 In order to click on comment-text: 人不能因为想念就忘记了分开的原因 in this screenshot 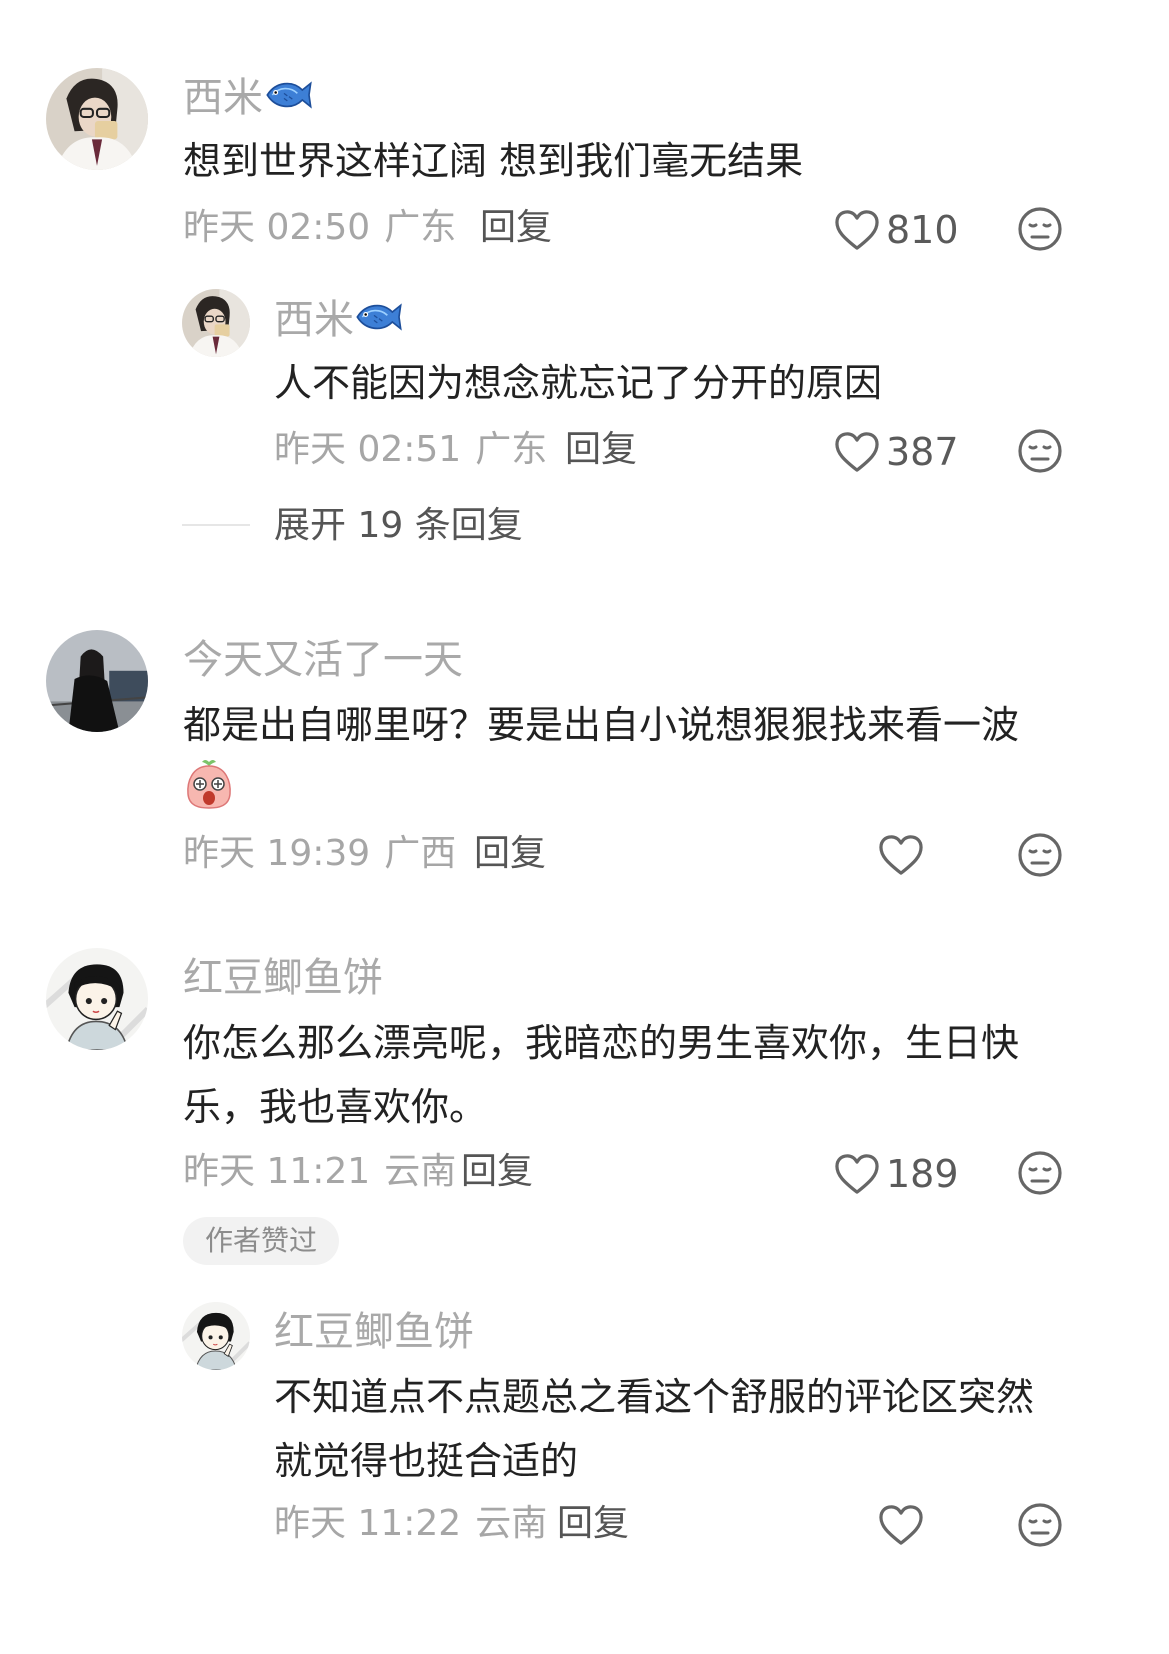, I will do `click(578, 383)`.